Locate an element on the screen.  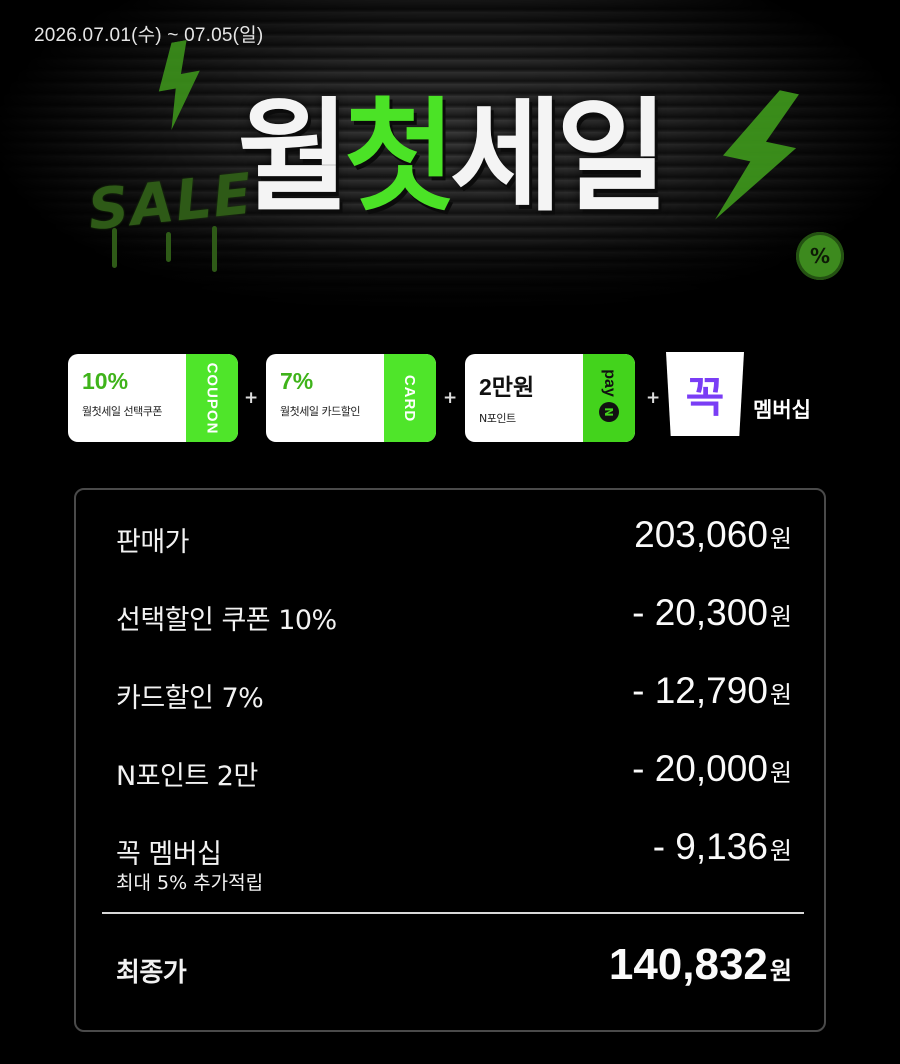
final-price-value: 140,832원 is located at coordinates (700, 964).